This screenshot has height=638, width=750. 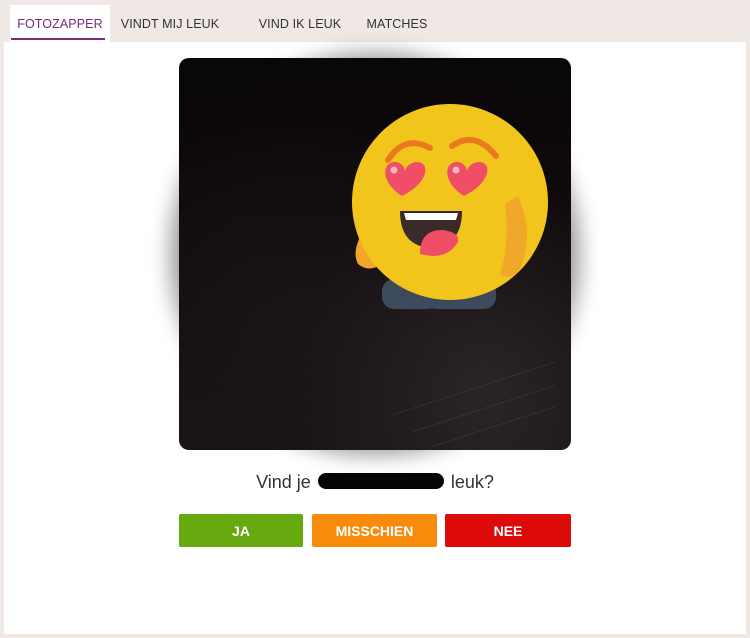 I want to click on tab-vind-ik-leuk: VIND IK LEUK, so click(x=300, y=23).